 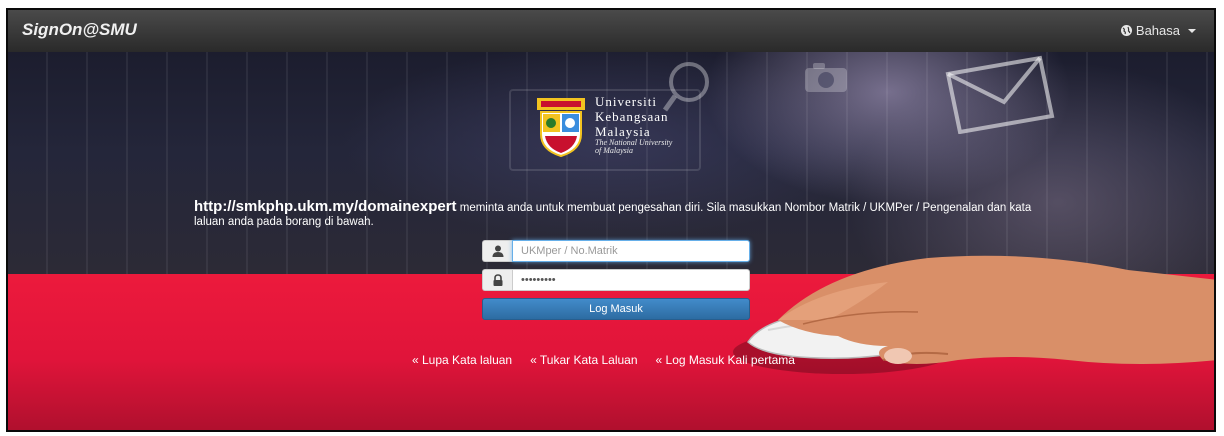 What do you see at coordinates (611, 31) in the screenshot?
I see `navbar: SignOn@SMU Bahasa` at bounding box center [611, 31].